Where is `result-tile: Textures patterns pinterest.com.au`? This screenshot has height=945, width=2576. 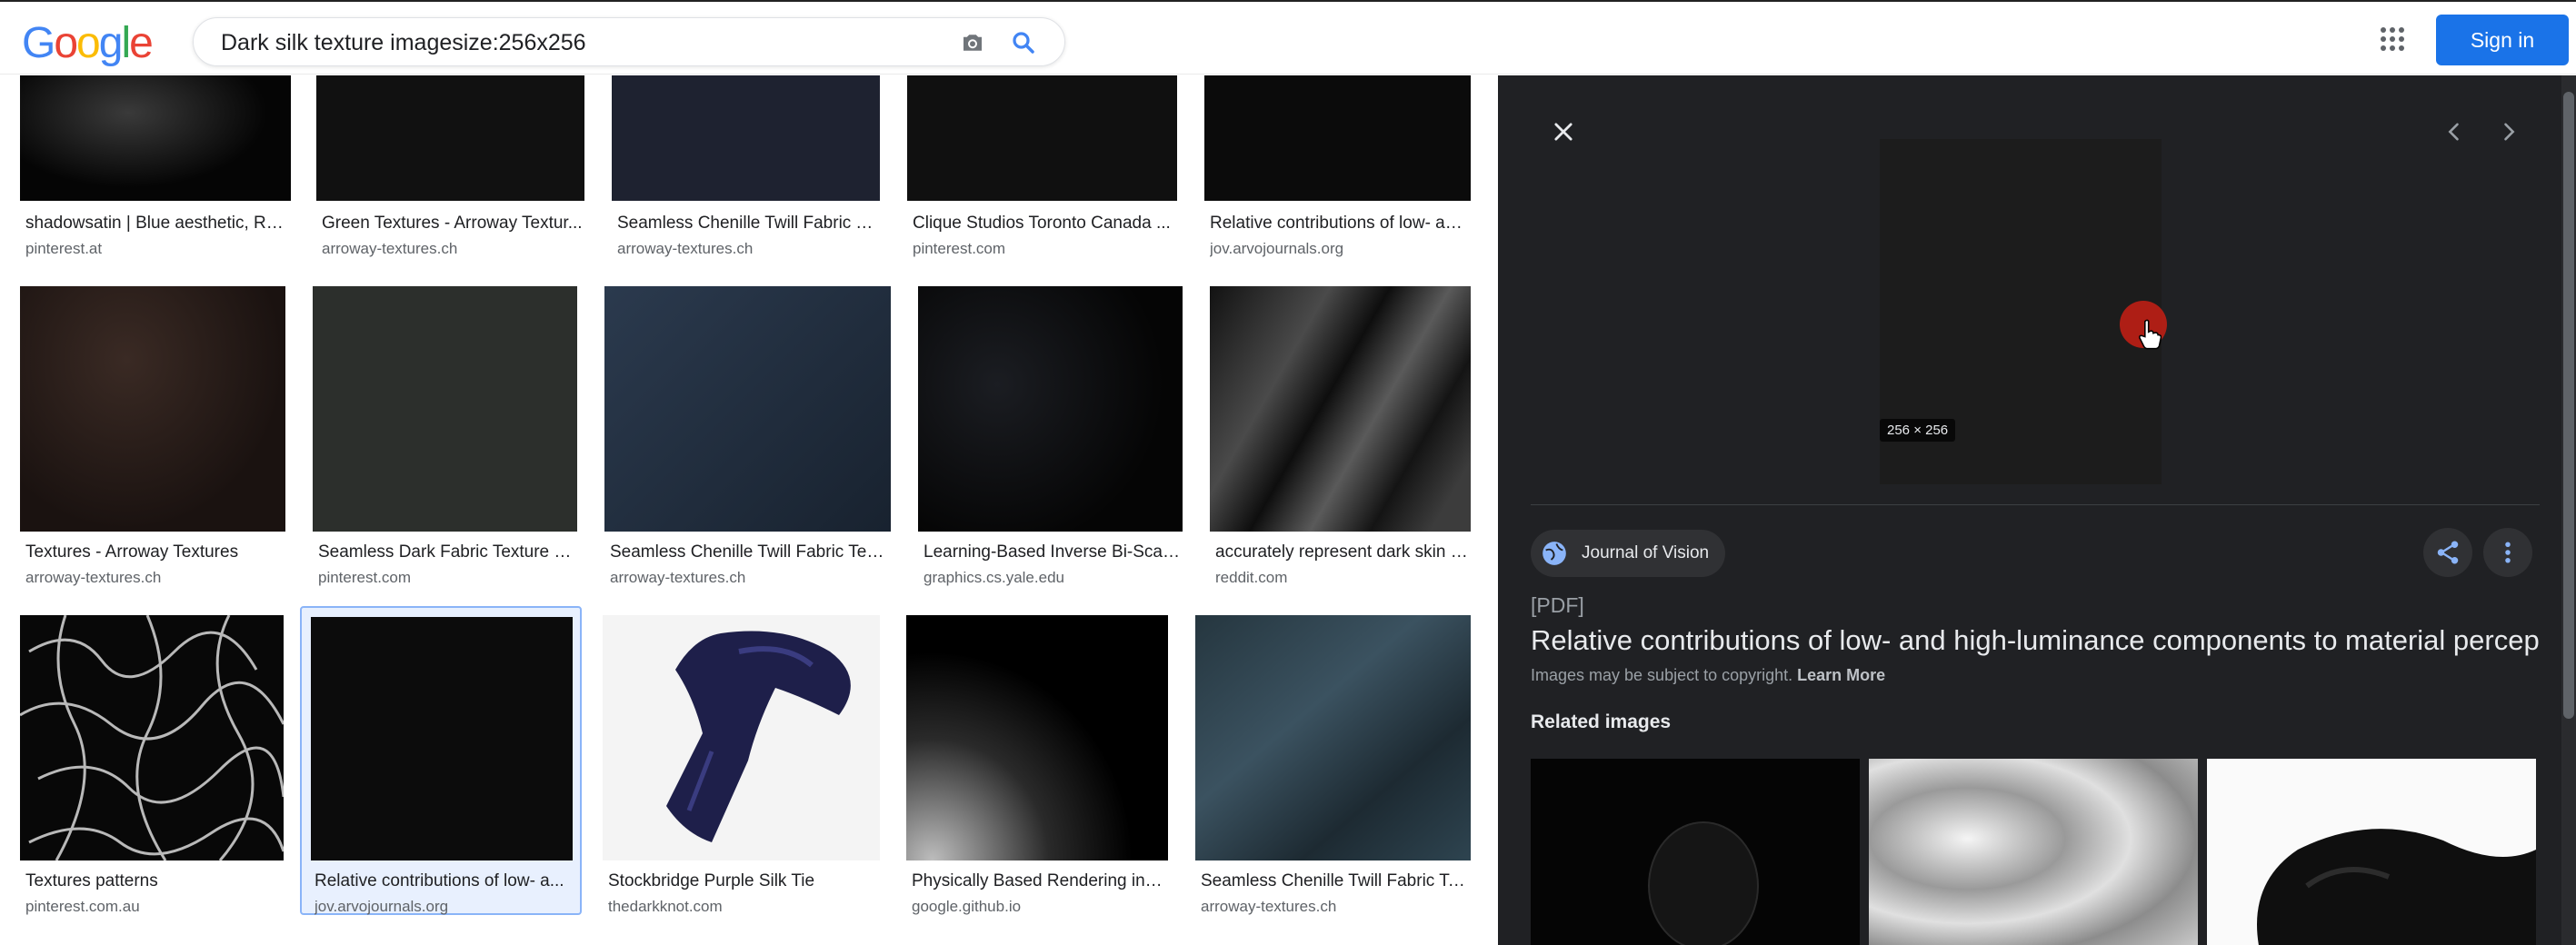 result-tile: Textures patterns pinterest.com.au is located at coordinates (152, 765).